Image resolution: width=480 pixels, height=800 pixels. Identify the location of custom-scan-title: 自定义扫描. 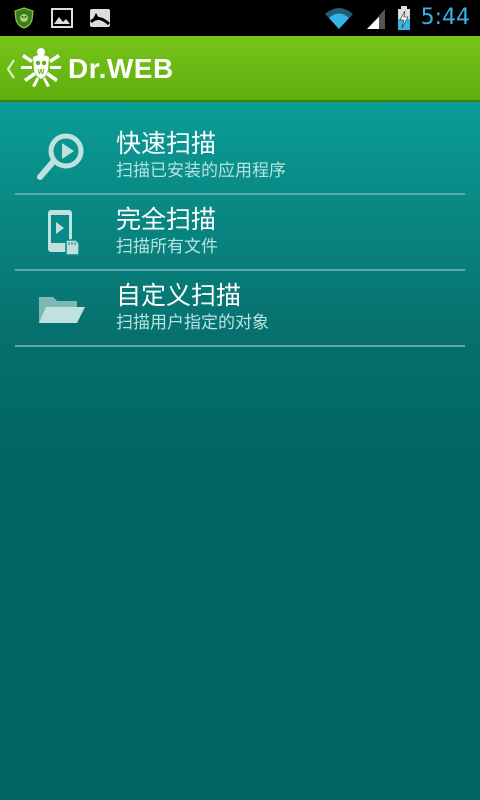
(179, 295).